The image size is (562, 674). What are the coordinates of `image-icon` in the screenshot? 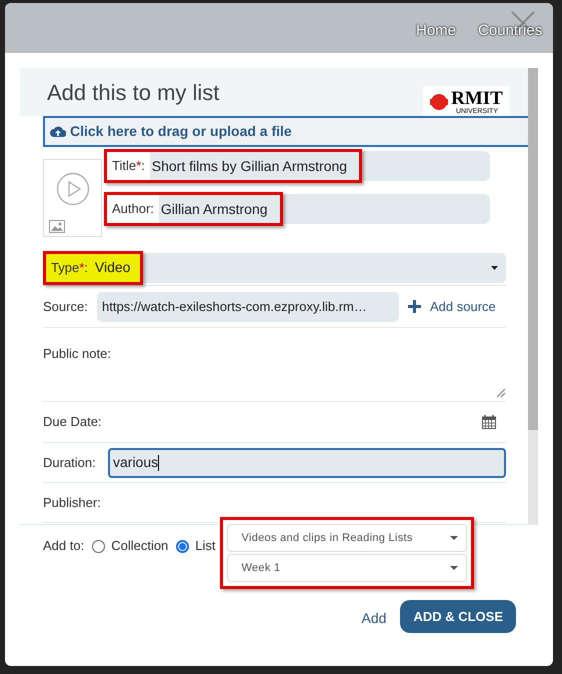 It's located at (57, 226).